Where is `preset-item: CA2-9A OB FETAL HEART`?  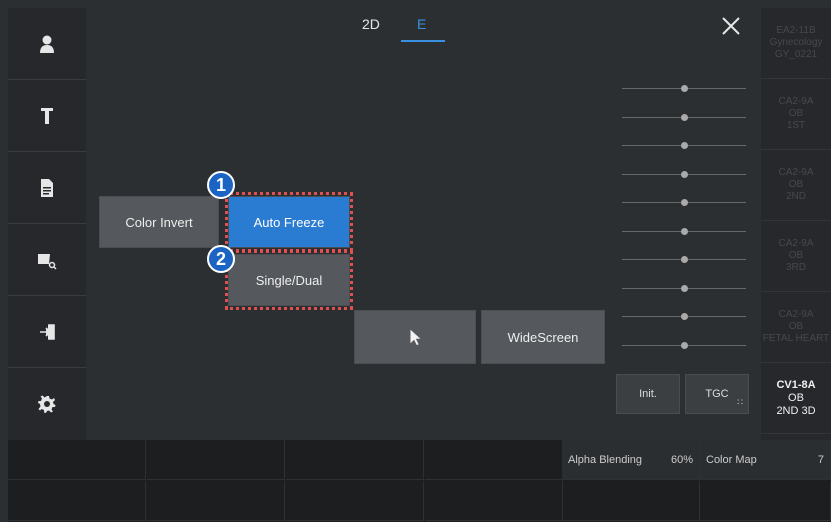 preset-item: CA2-9A OB FETAL HEART is located at coordinates (796, 327).